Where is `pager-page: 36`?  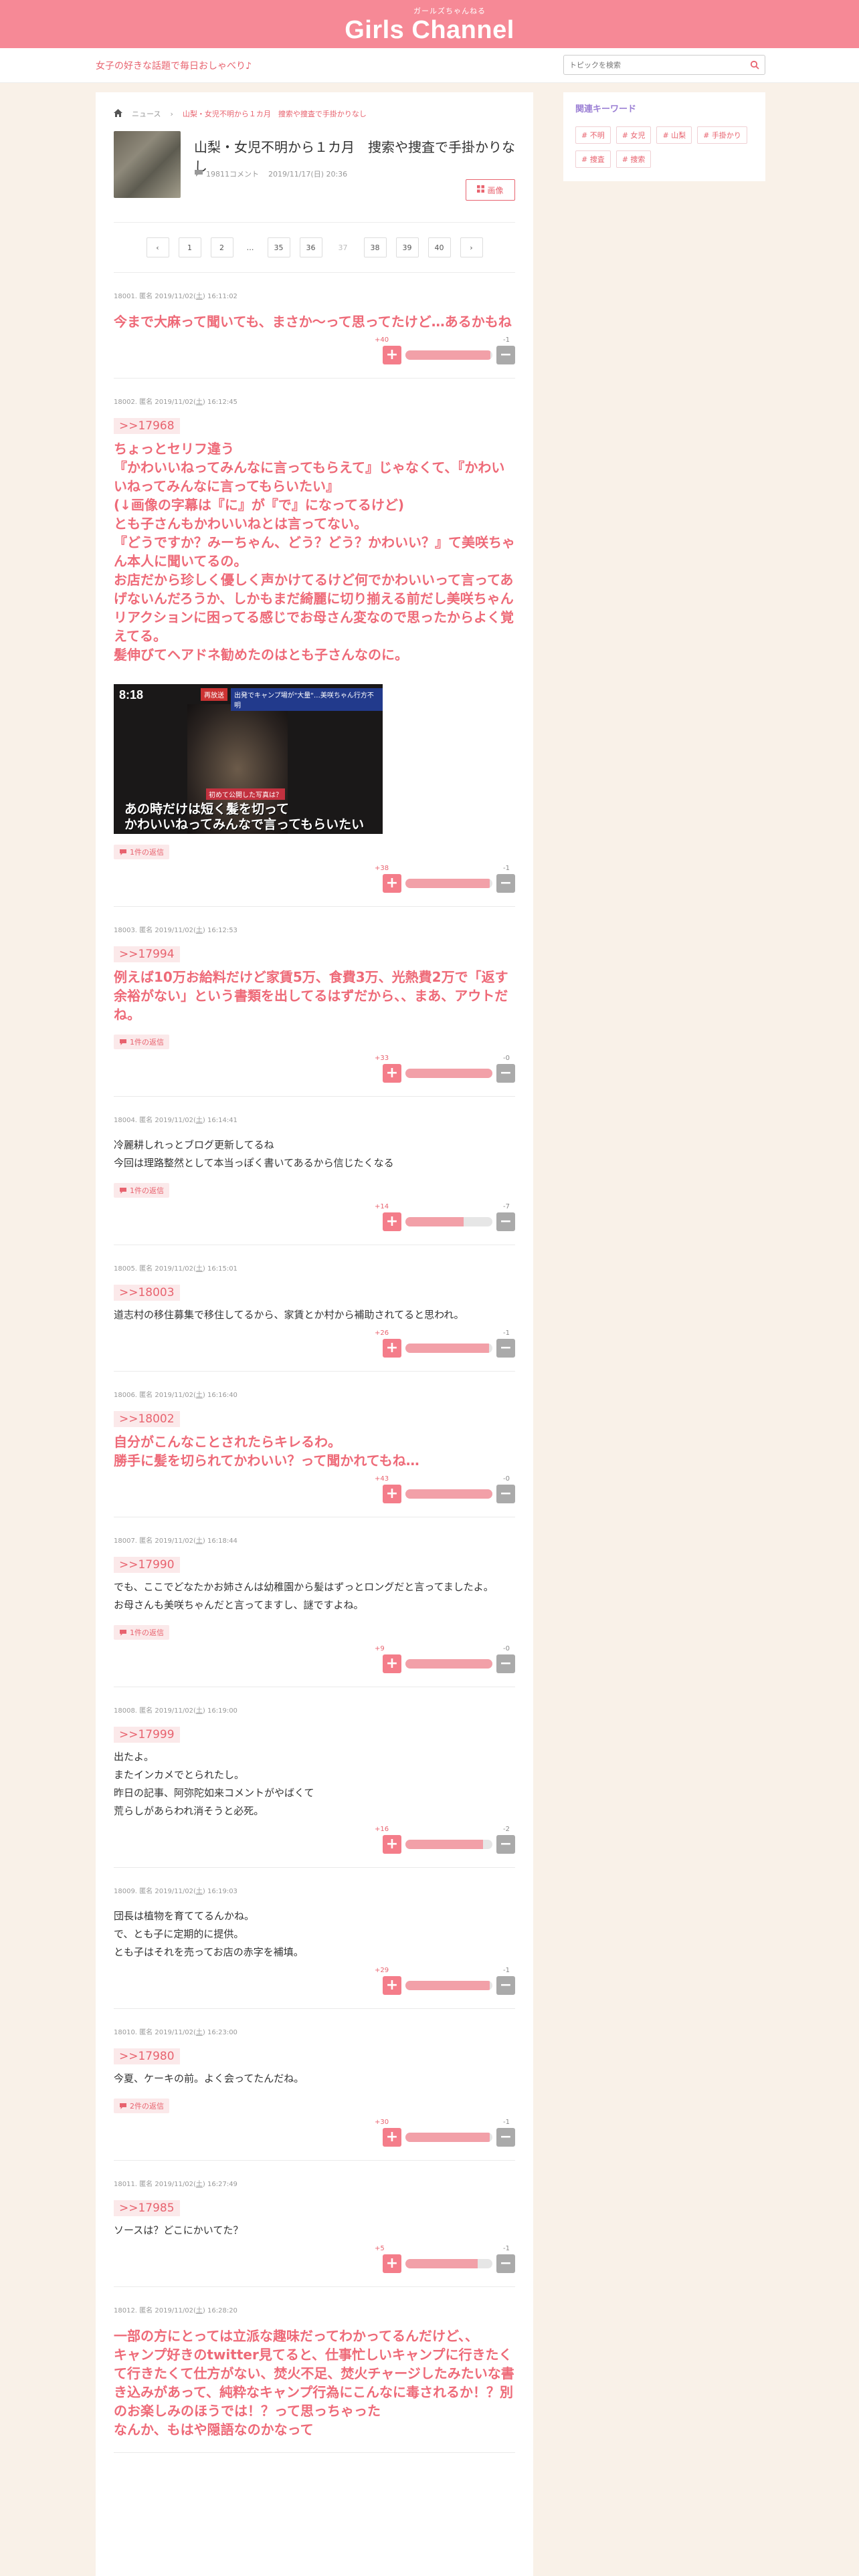
pager-page: 36 is located at coordinates (310, 247).